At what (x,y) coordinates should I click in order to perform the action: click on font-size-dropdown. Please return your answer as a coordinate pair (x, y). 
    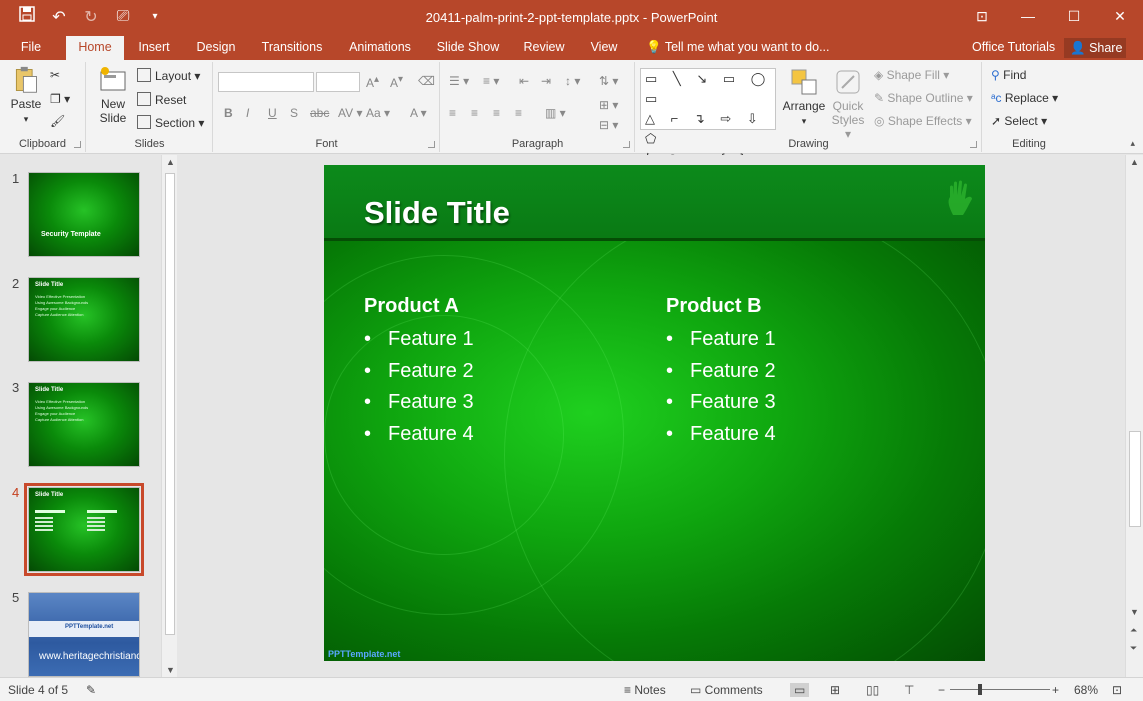
    Looking at the image, I should click on (338, 82).